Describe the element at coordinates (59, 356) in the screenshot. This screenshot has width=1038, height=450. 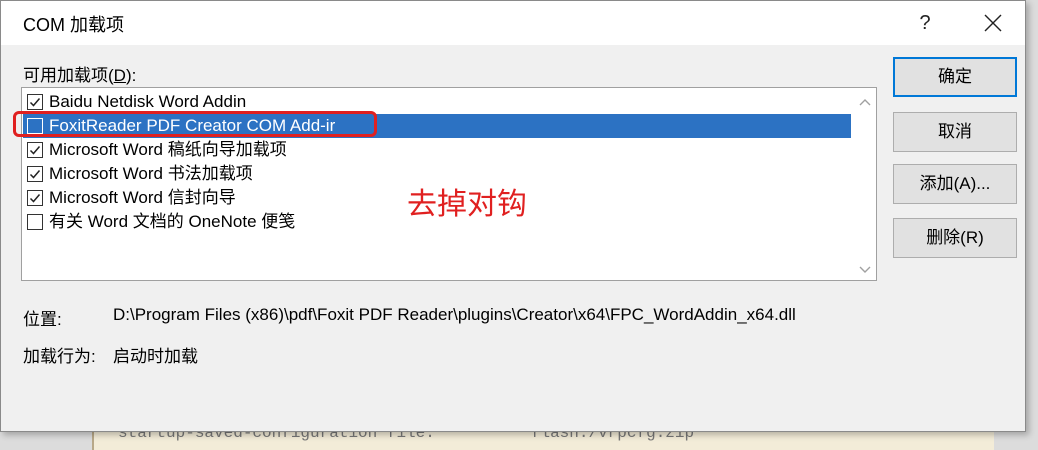
I see `load-behavior-label: 加载行为:` at that location.